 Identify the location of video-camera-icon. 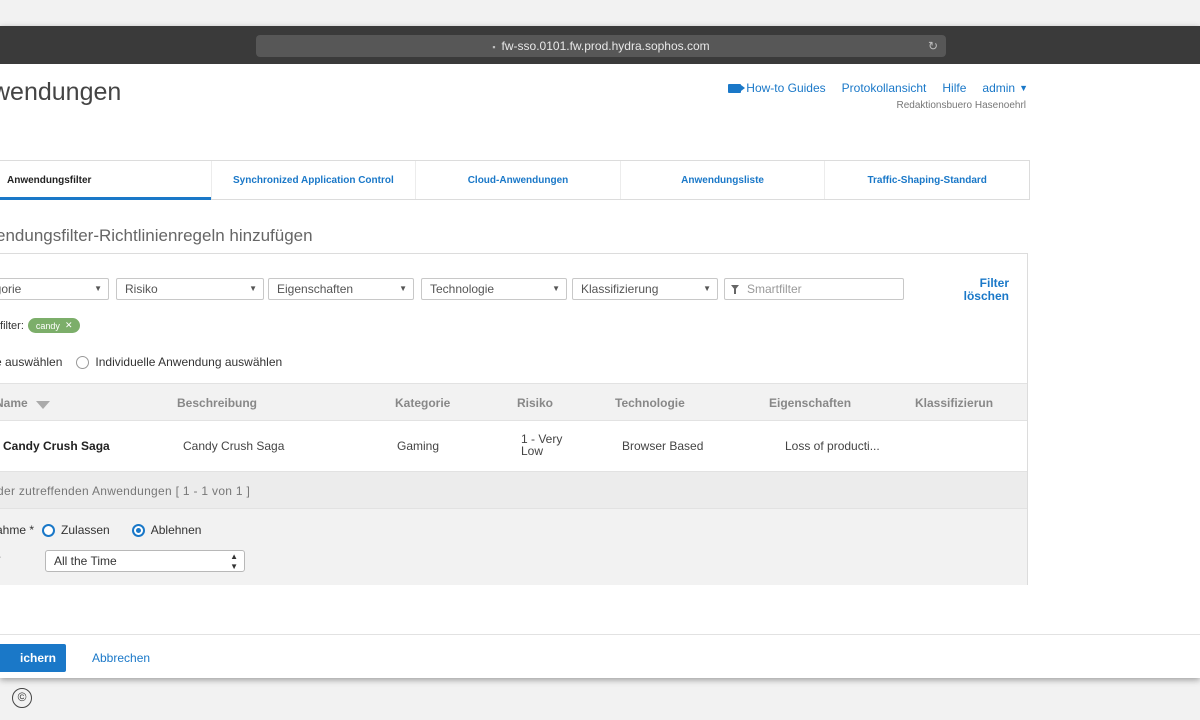
(737, 88).